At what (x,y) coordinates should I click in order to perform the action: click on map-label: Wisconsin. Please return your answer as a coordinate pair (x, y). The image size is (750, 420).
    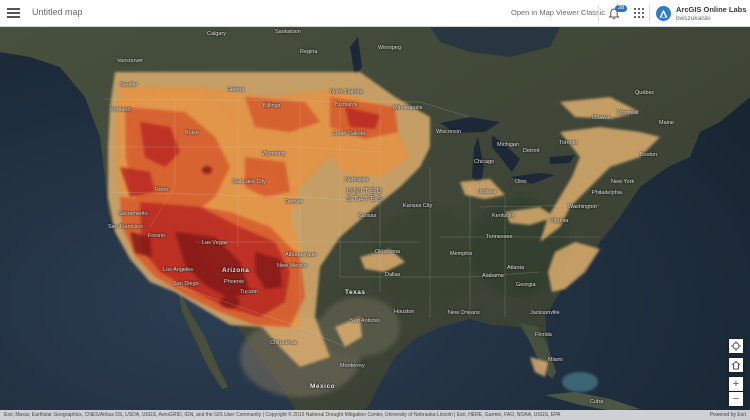
    Looking at the image, I should click on (449, 132).